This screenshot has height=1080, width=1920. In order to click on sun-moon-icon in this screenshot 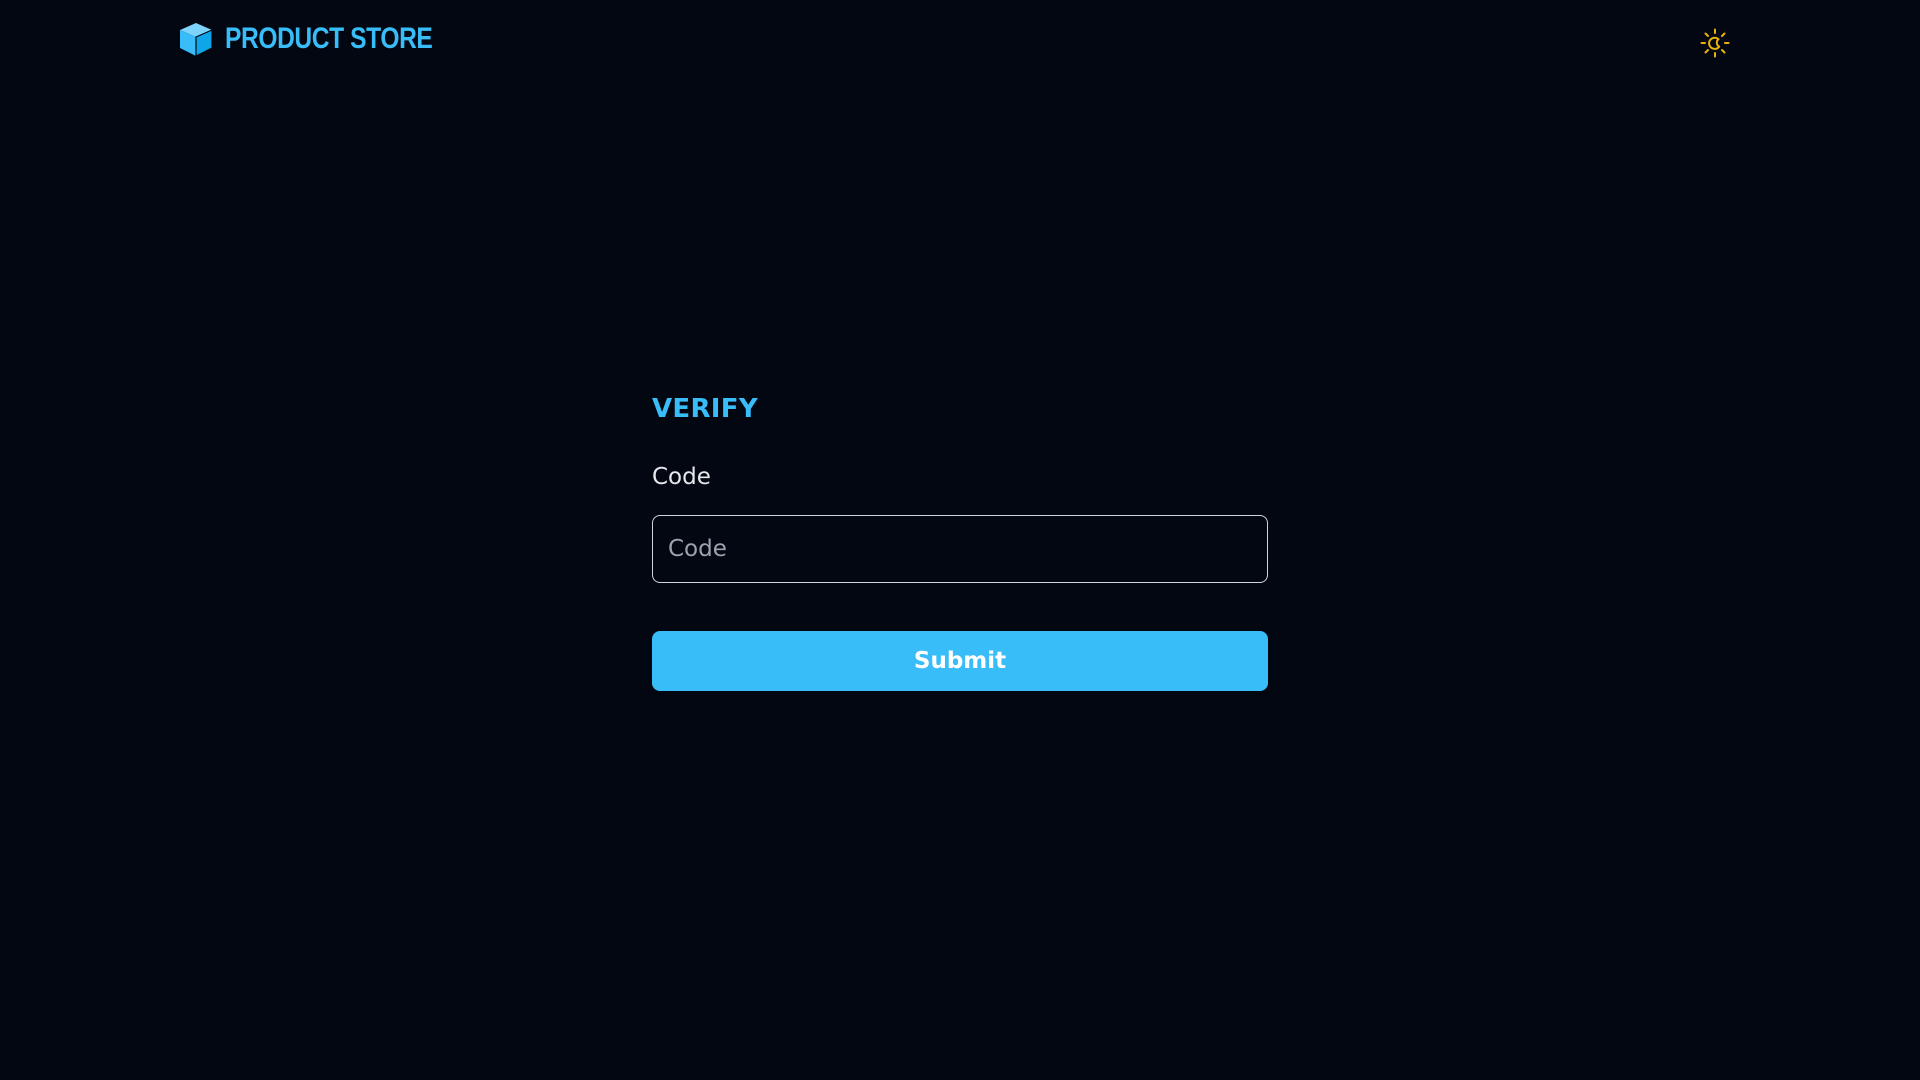, I will do `click(1715, 44)`.